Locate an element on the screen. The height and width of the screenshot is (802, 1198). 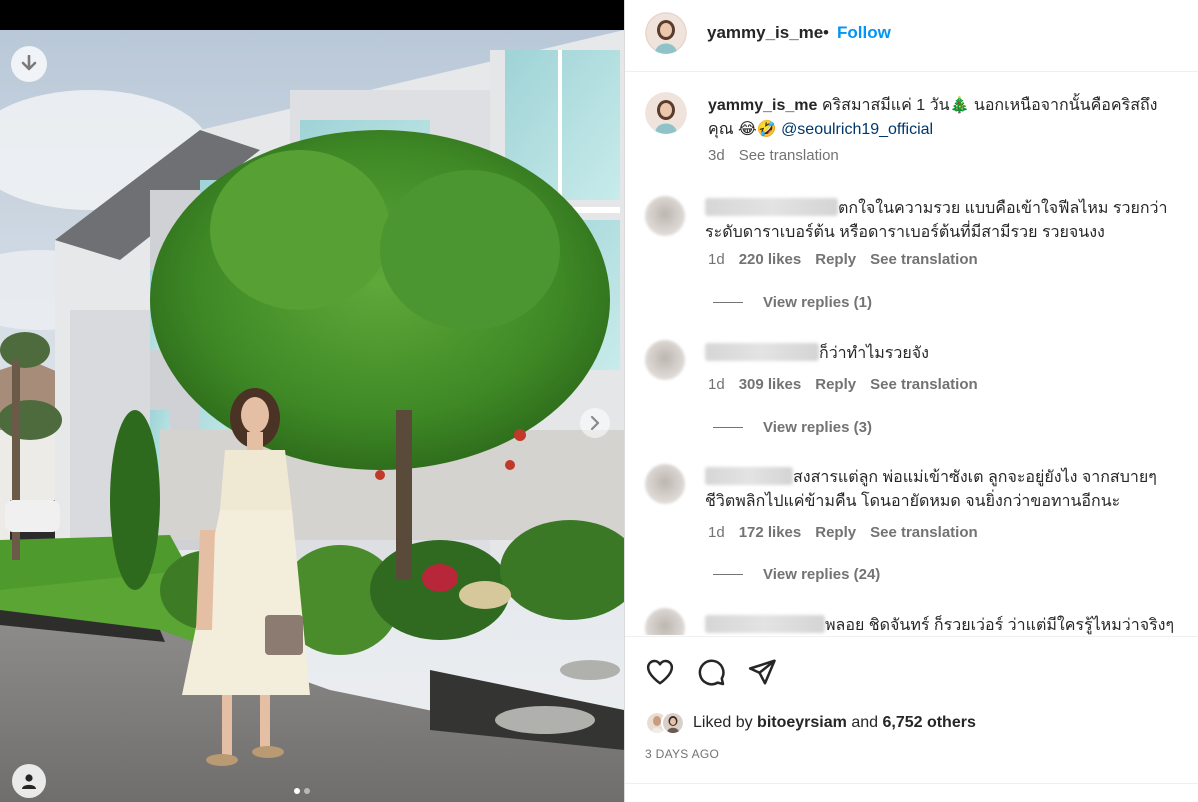
user-icon is located at coordinates (29, 781).